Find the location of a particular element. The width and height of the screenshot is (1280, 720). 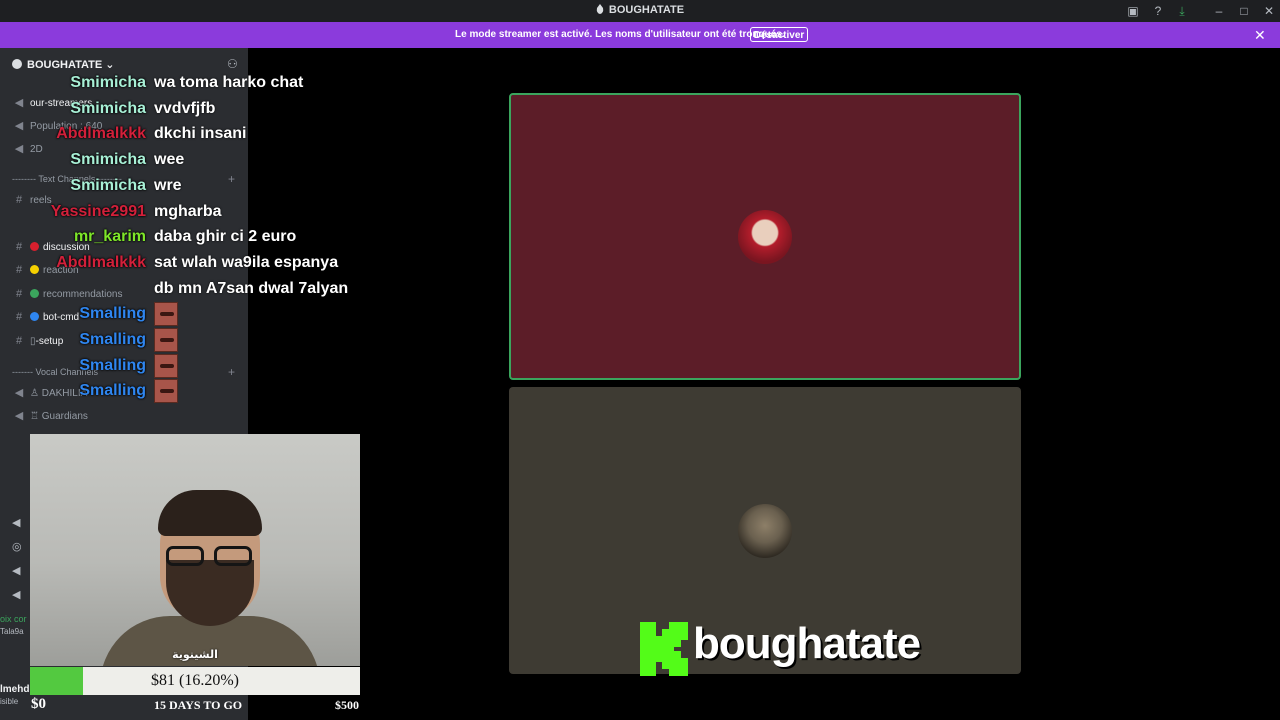

chat-message: Smimicha wa toma harko chat is located at coordinates (210, 86).